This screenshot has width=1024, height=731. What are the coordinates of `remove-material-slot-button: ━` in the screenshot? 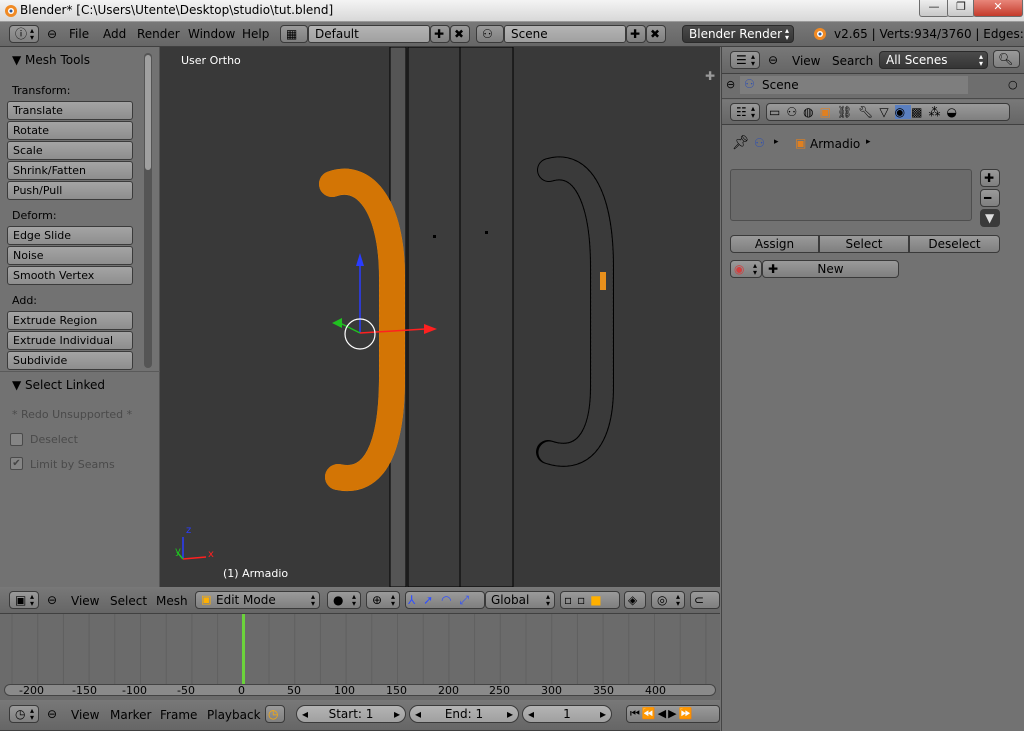 It's located at (990, 198).